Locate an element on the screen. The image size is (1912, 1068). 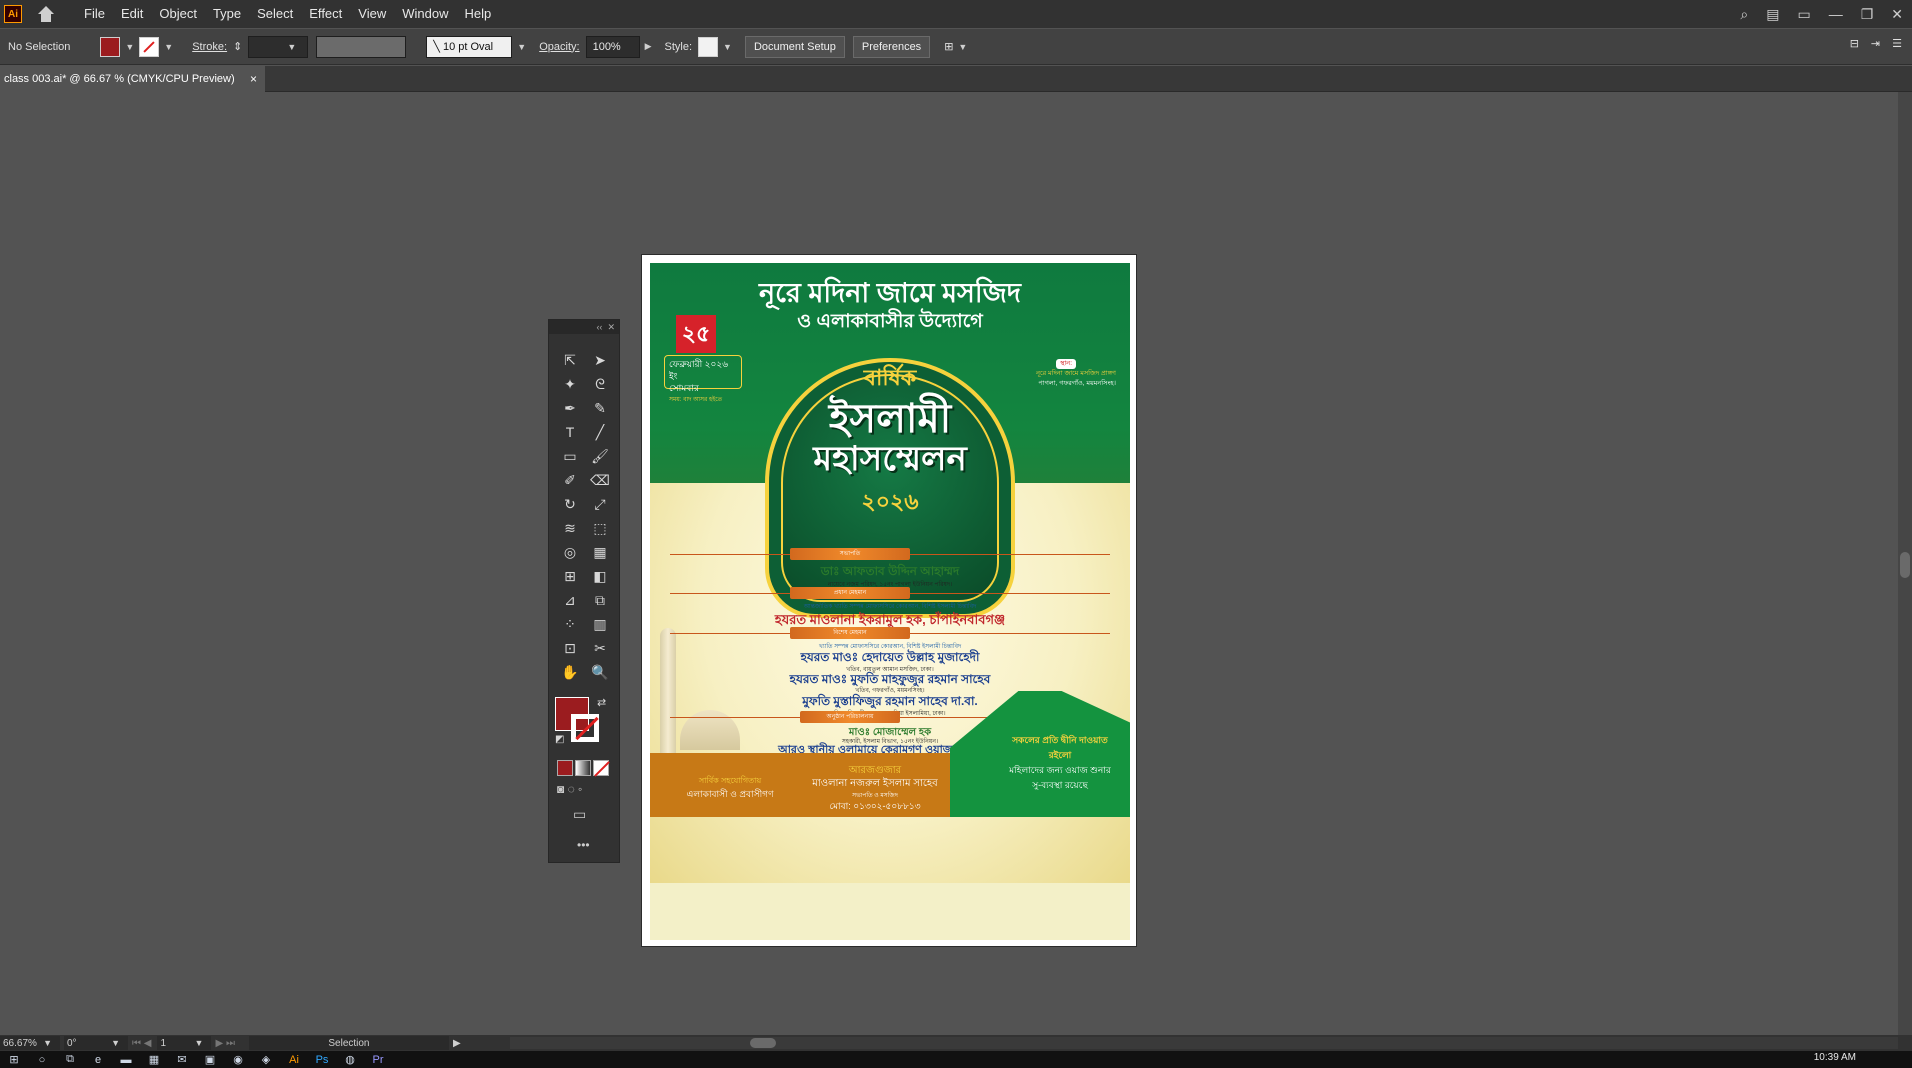
stroke-swatch is located at coordinates (149, 46).